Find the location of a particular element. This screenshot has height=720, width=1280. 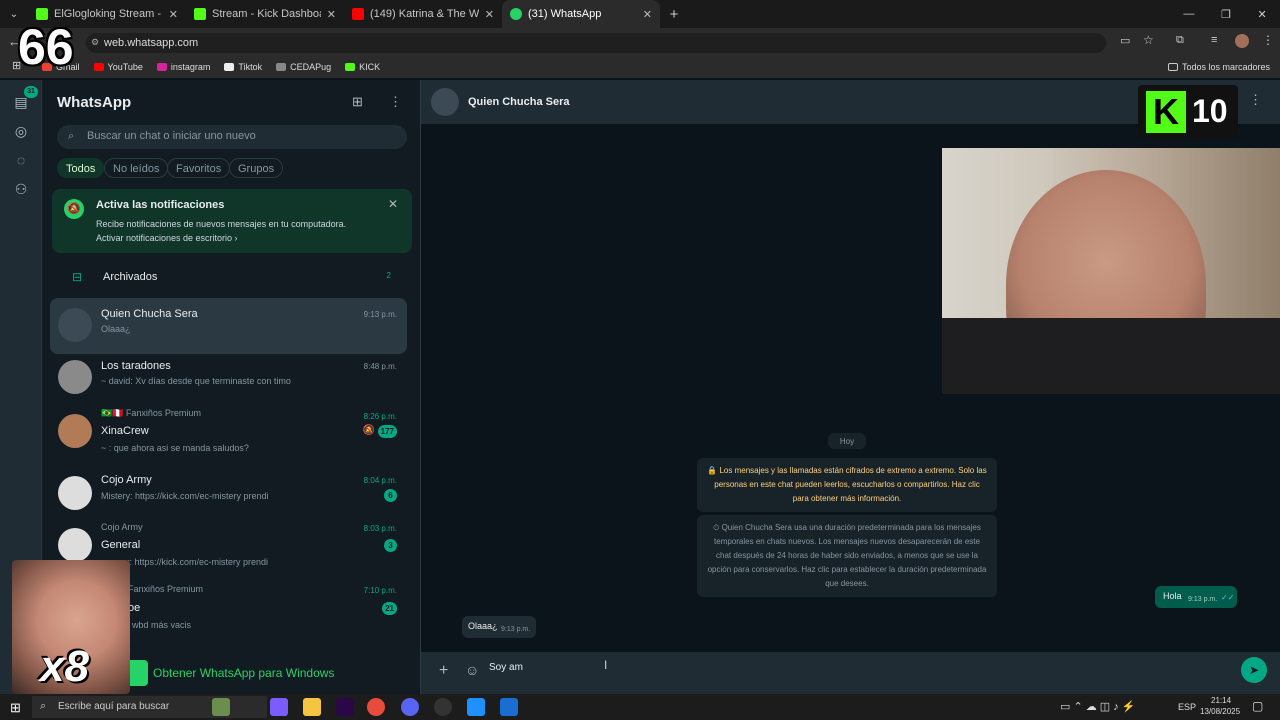

send-button: ➤ is located at coordinates (1254, 670).